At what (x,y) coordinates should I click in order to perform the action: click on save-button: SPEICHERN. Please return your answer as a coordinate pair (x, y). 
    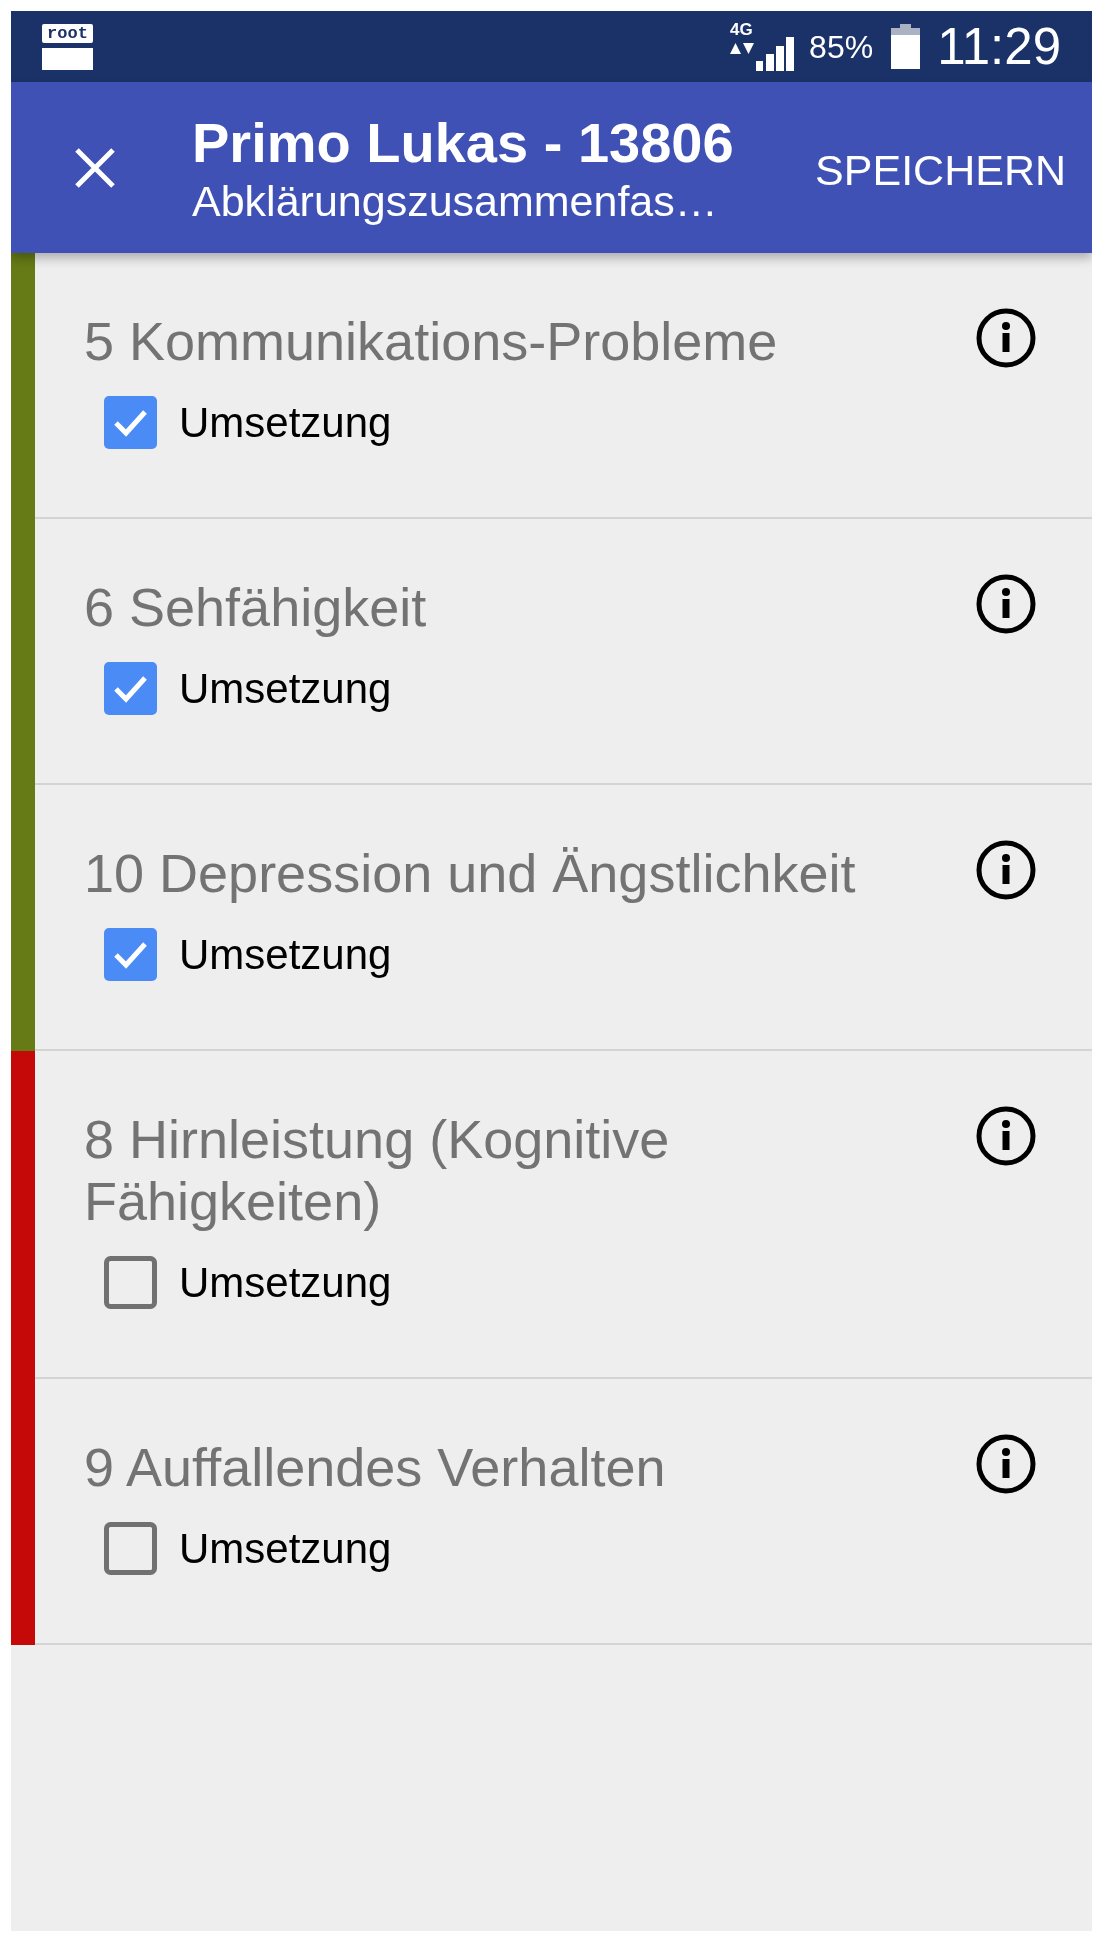
    Looking at the image, I should click on (940, 167).